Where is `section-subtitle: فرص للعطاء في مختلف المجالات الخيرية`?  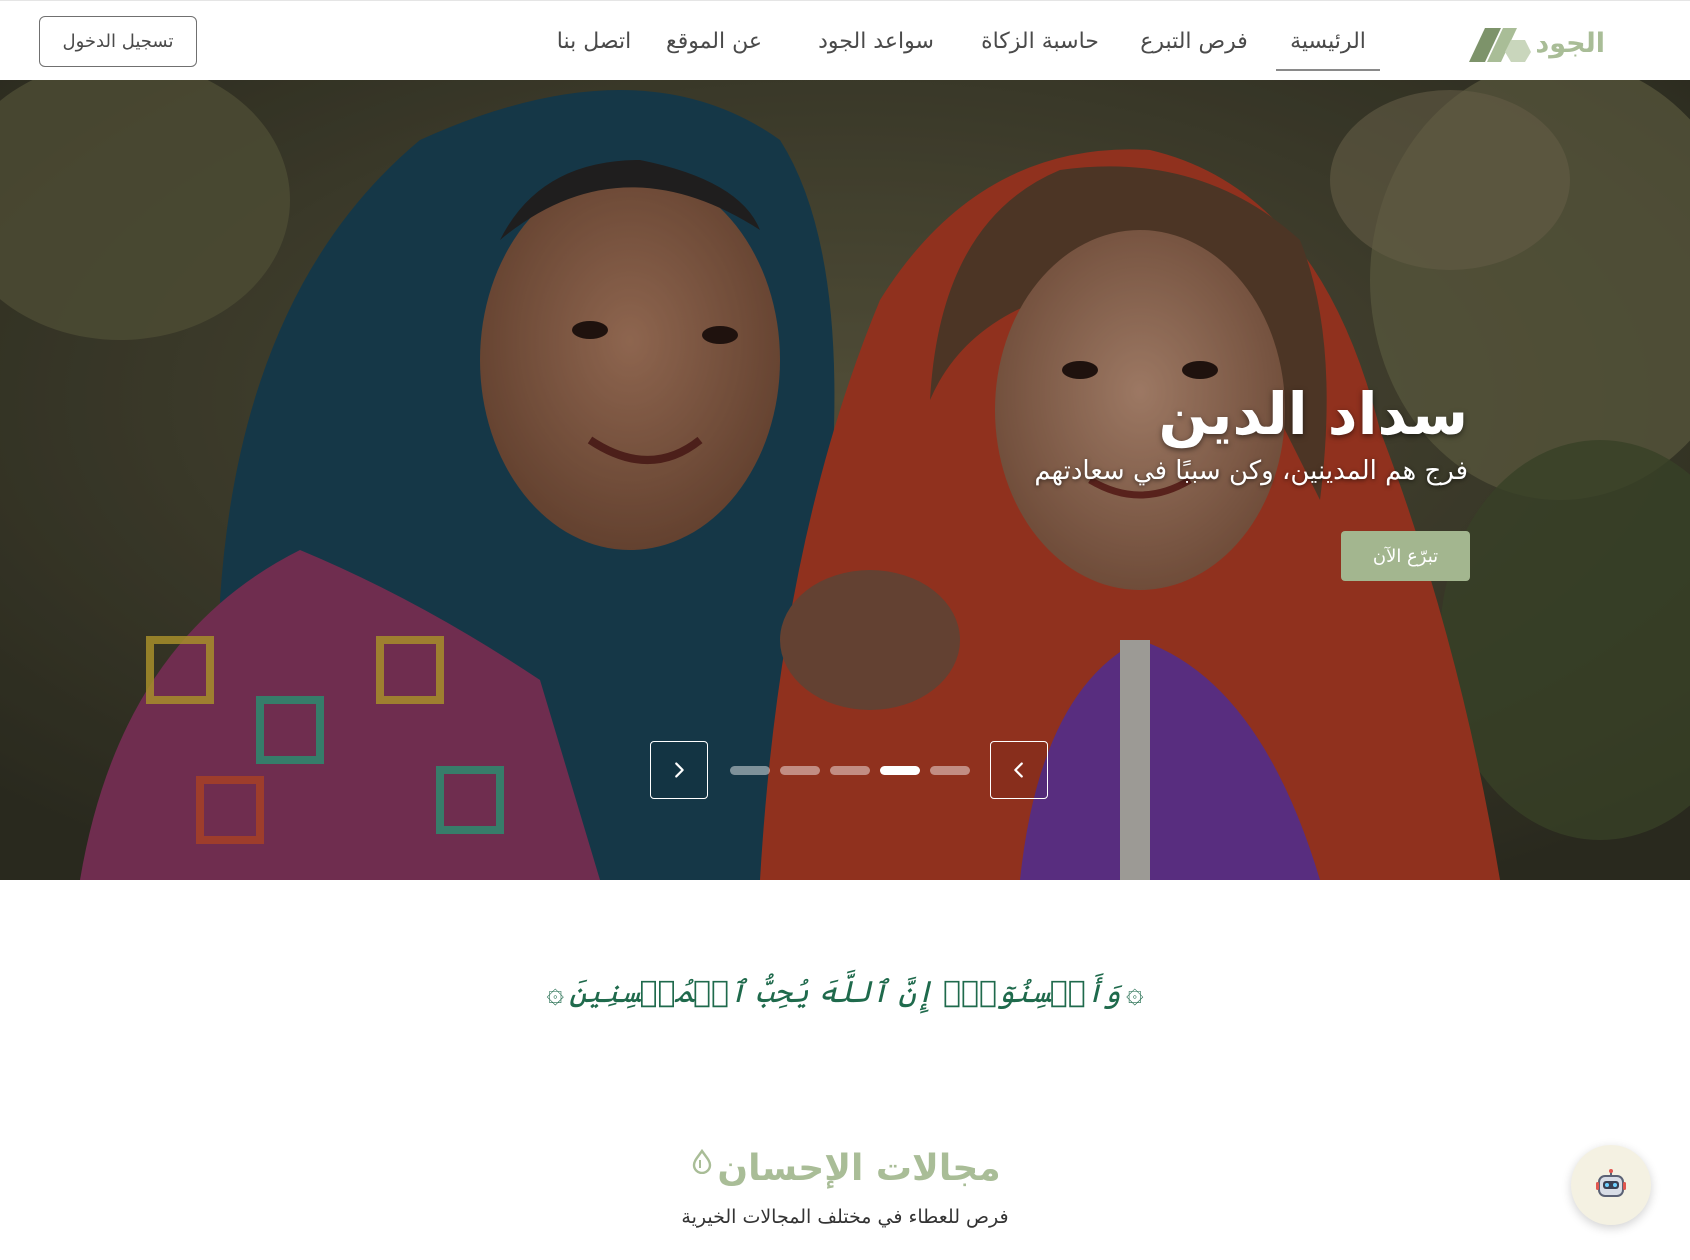 section-subtitle: فرص للعطاء في مختلف المجالات الخيرية is located at coordinates (845, 1217).